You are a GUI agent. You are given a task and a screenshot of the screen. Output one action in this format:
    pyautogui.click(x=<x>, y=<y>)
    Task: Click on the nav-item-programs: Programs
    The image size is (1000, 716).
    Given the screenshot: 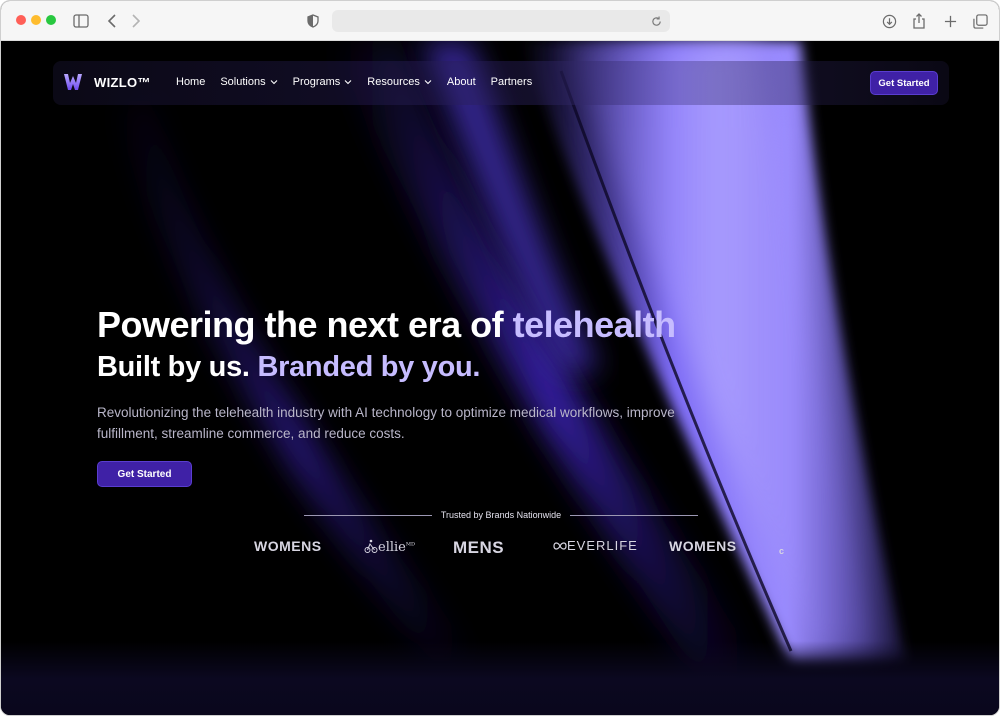 What is the action you would take?
    pyautogui.click(x=323, y=82)
    